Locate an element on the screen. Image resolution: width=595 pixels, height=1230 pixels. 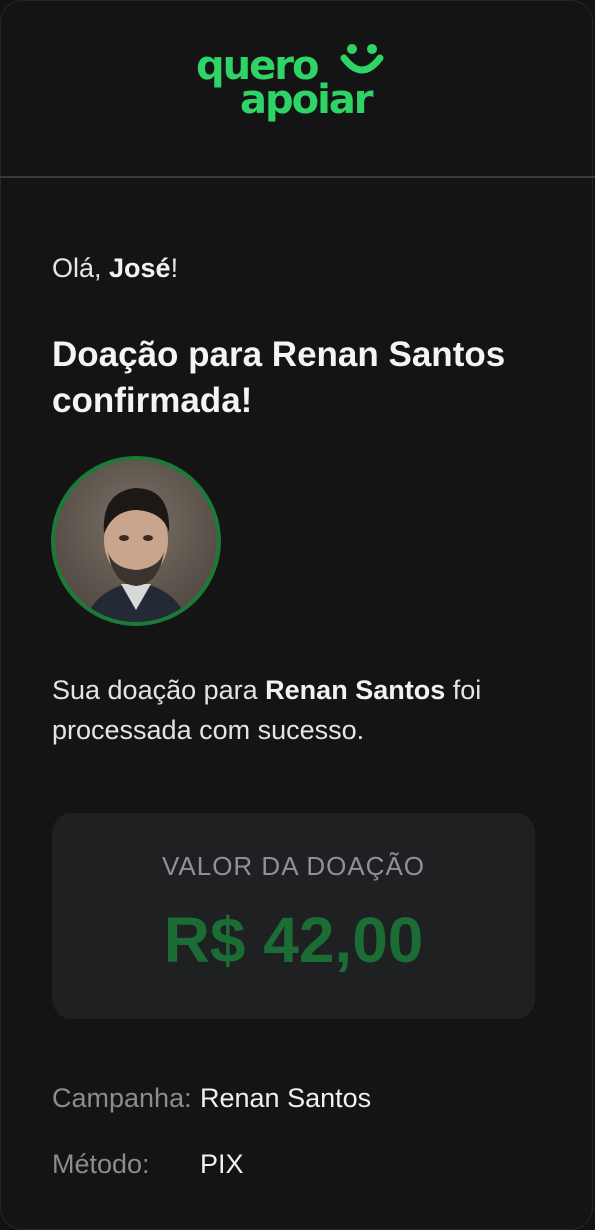
header-divider is located at coordinates (297, 177).